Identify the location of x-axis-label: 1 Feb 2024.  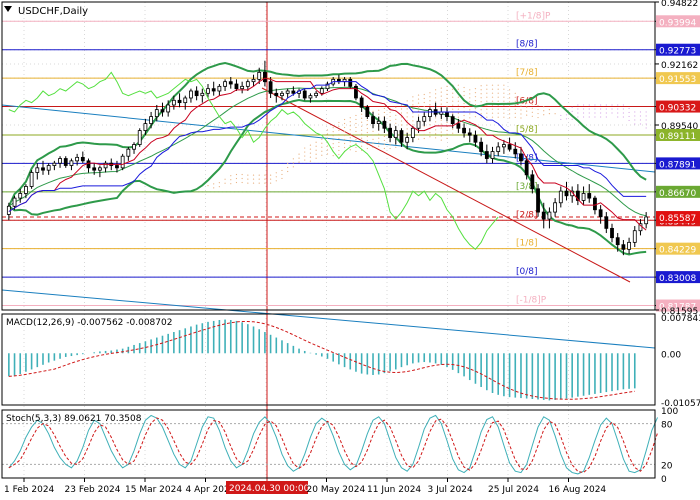
(29, 490).